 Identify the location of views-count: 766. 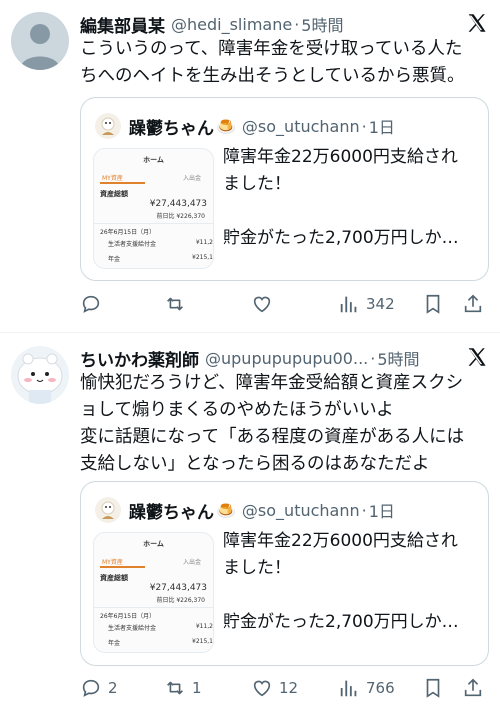
(380, 688).